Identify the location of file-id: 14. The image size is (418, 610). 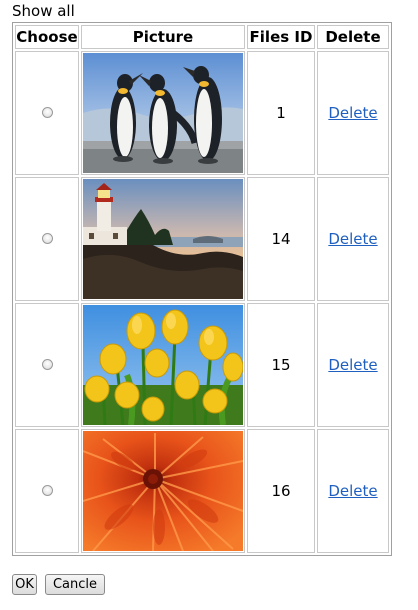
(281, 239).